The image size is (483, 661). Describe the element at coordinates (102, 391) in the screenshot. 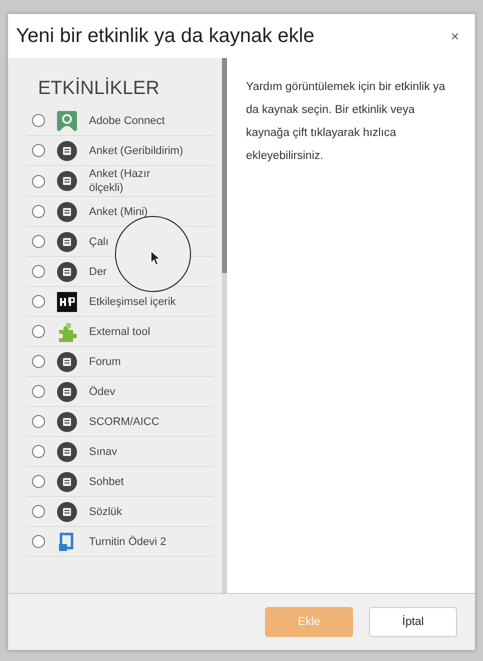

I see `activity-label: Ödev` at that location.